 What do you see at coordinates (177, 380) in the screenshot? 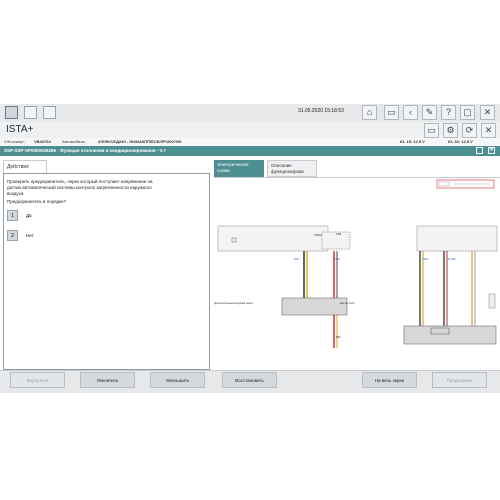
I see `zoom-out-button: Уменьшить` at bounding box center [177, 380].